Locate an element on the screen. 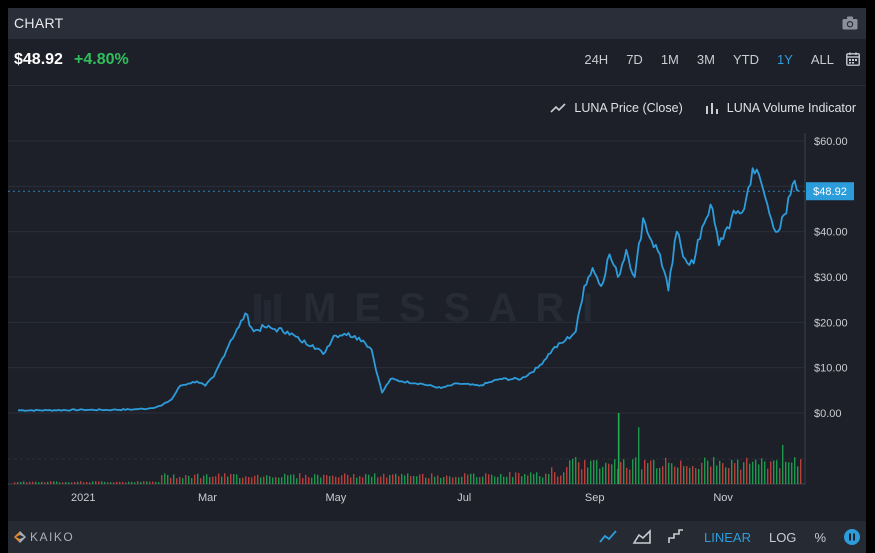 The width and height of the screenshot is (875, 553). y-tick-label: $60.00 is located at coordinates (831, 142).